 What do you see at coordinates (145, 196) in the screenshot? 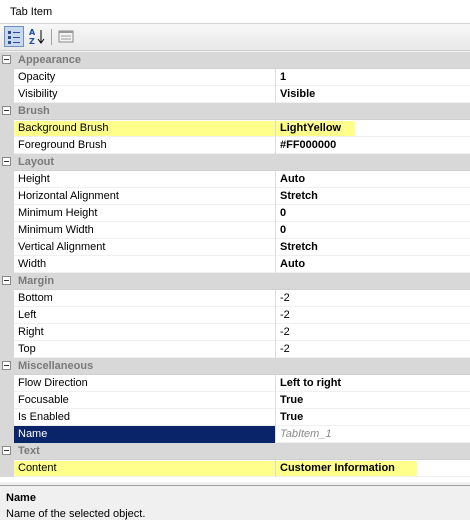
I see `property-name: Horizontal Alignment` at bounding box center [145, 196].